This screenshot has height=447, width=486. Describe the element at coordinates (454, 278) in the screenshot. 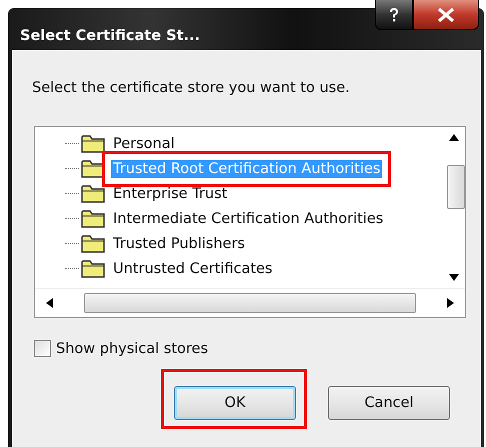

I see `scroll-down-icon` at that location.